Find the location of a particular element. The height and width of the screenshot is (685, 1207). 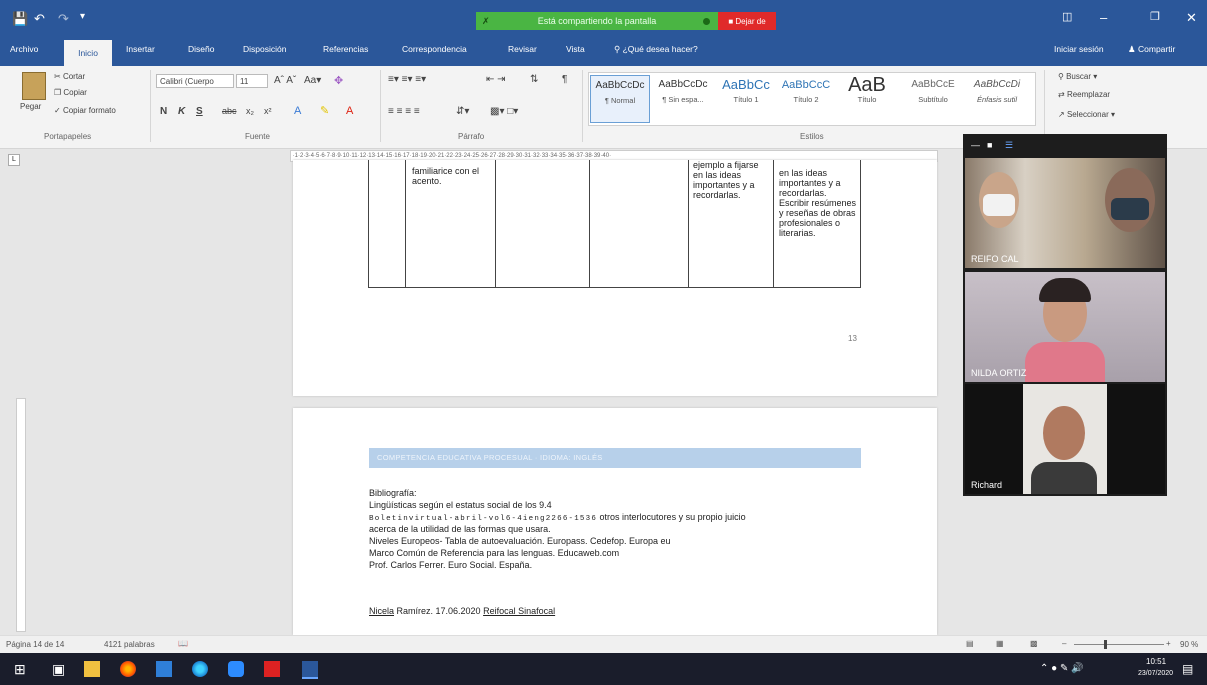

bibliography-line: Bibliografía: is located at coordinates (393, 493).